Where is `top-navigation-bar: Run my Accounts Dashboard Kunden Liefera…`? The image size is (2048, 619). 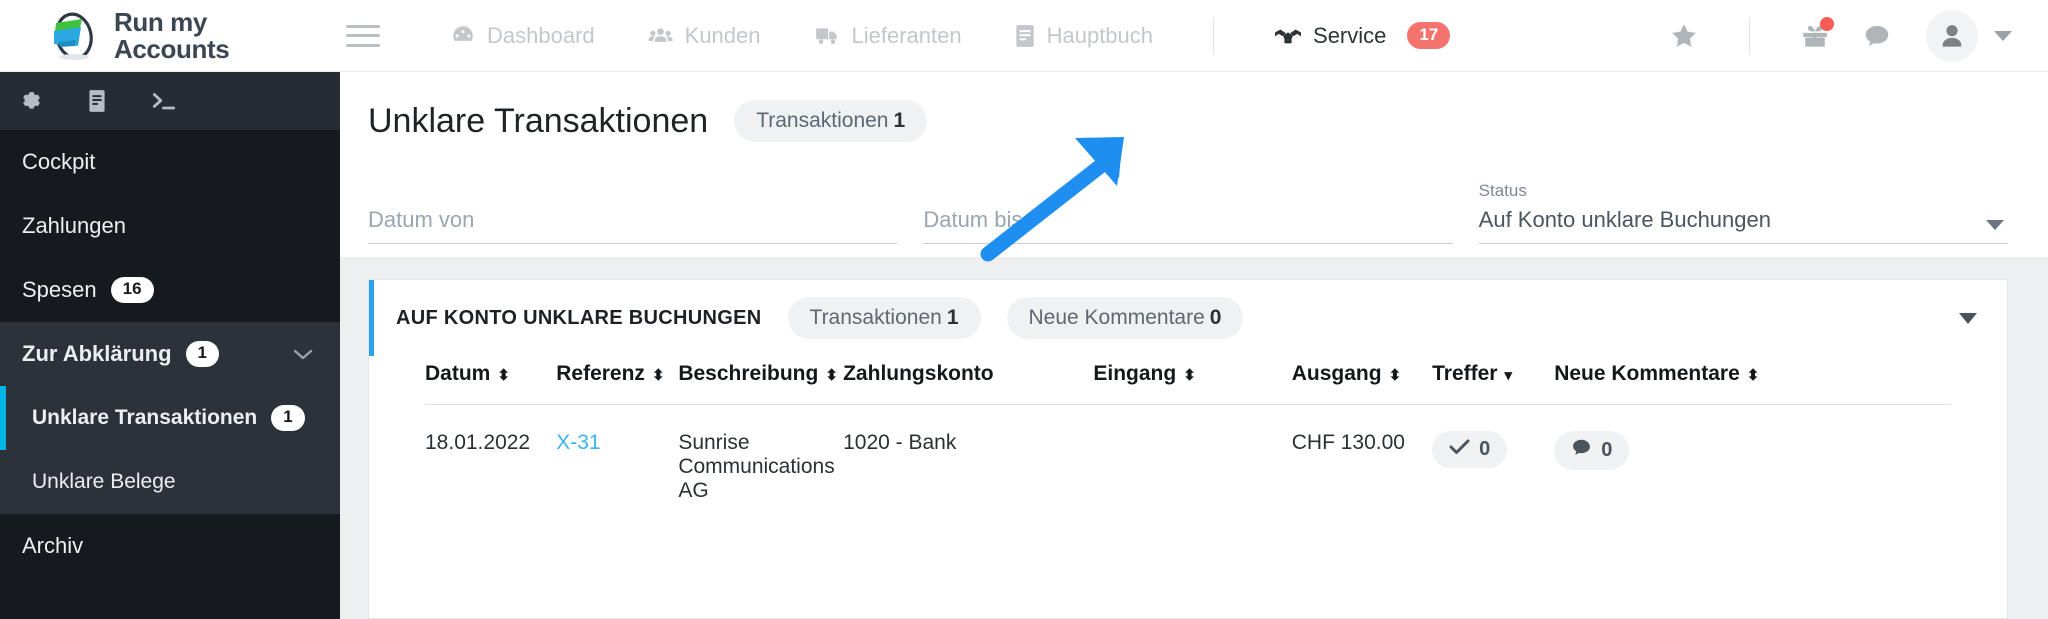 top-navigation-bar: Run my Accounts Dashboard Kunden Liefera… is located at coordinates (1024, 36).